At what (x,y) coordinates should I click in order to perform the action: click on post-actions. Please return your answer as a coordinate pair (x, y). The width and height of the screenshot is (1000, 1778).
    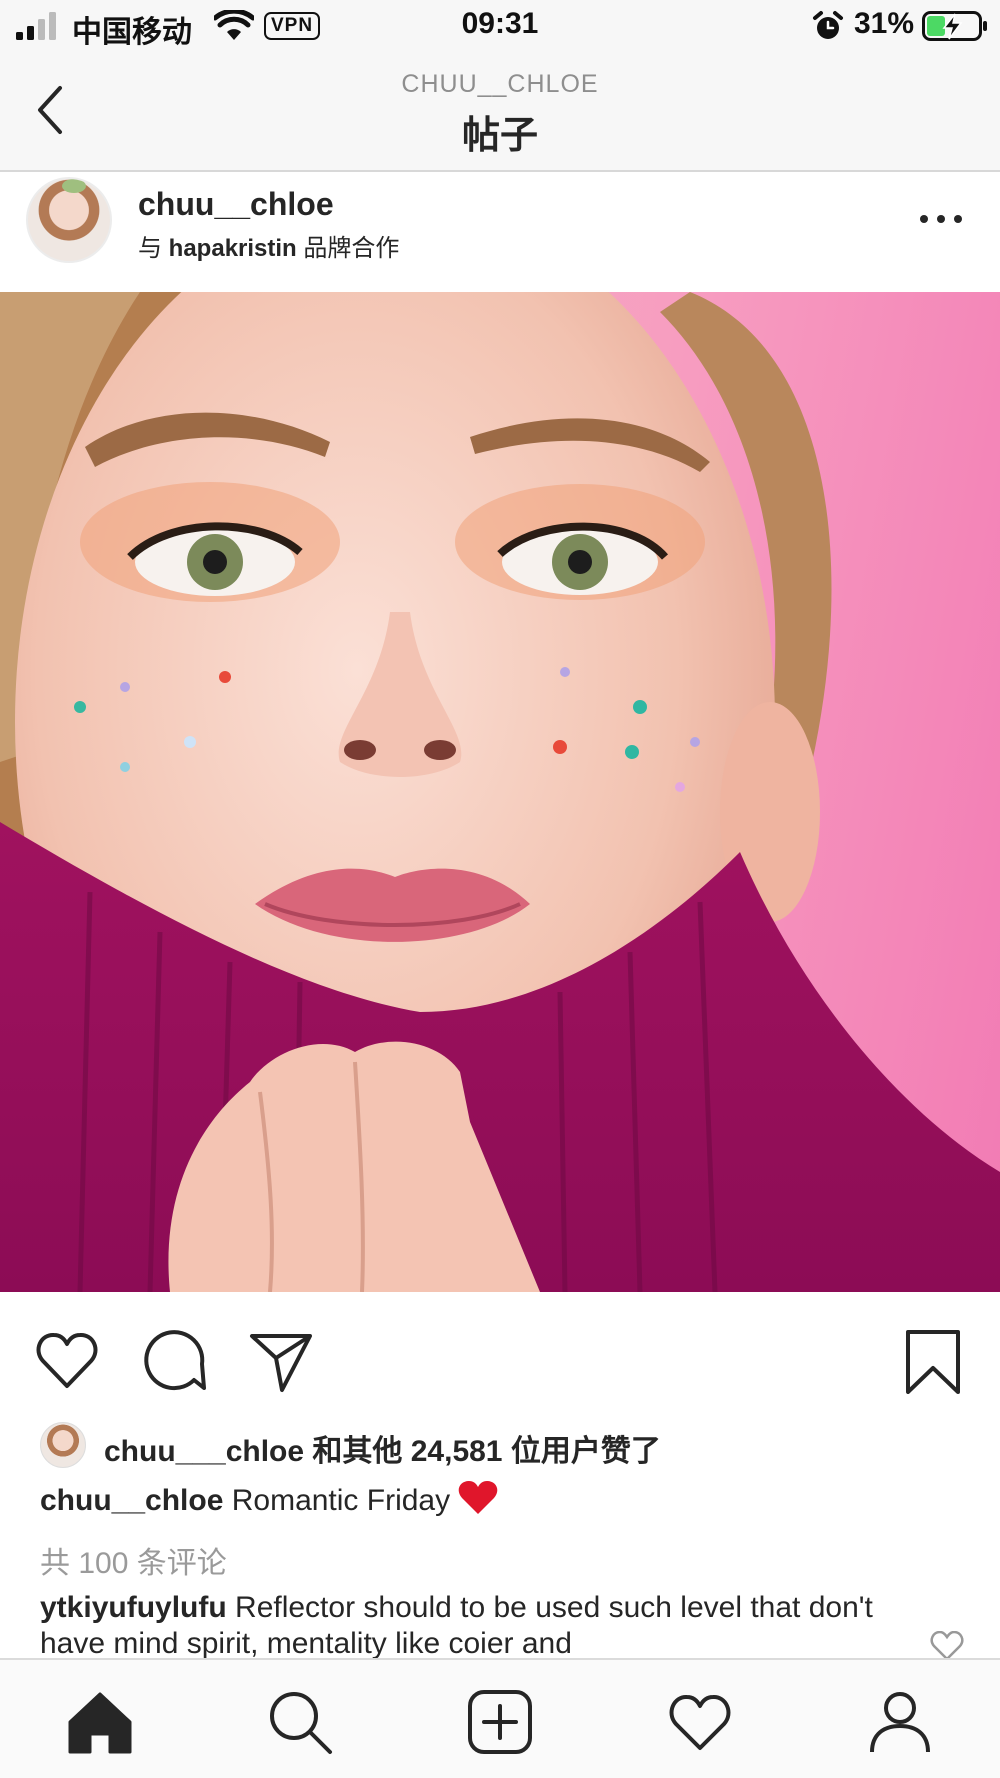
    Looking at the image, I should click on (500, 1356).